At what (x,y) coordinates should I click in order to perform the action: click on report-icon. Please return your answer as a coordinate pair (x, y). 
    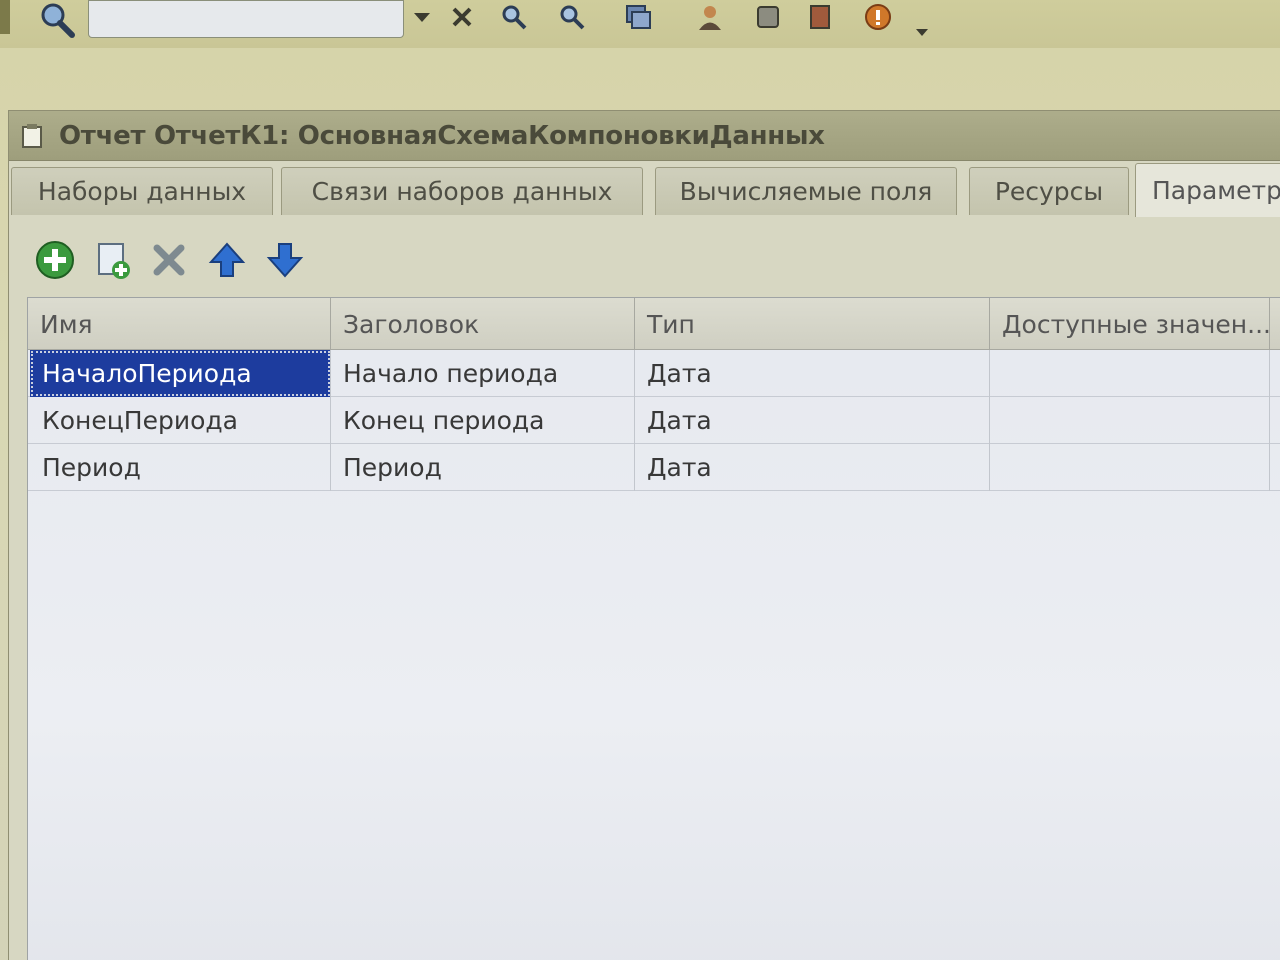
    Looking at the image, I should click on (32, 135).